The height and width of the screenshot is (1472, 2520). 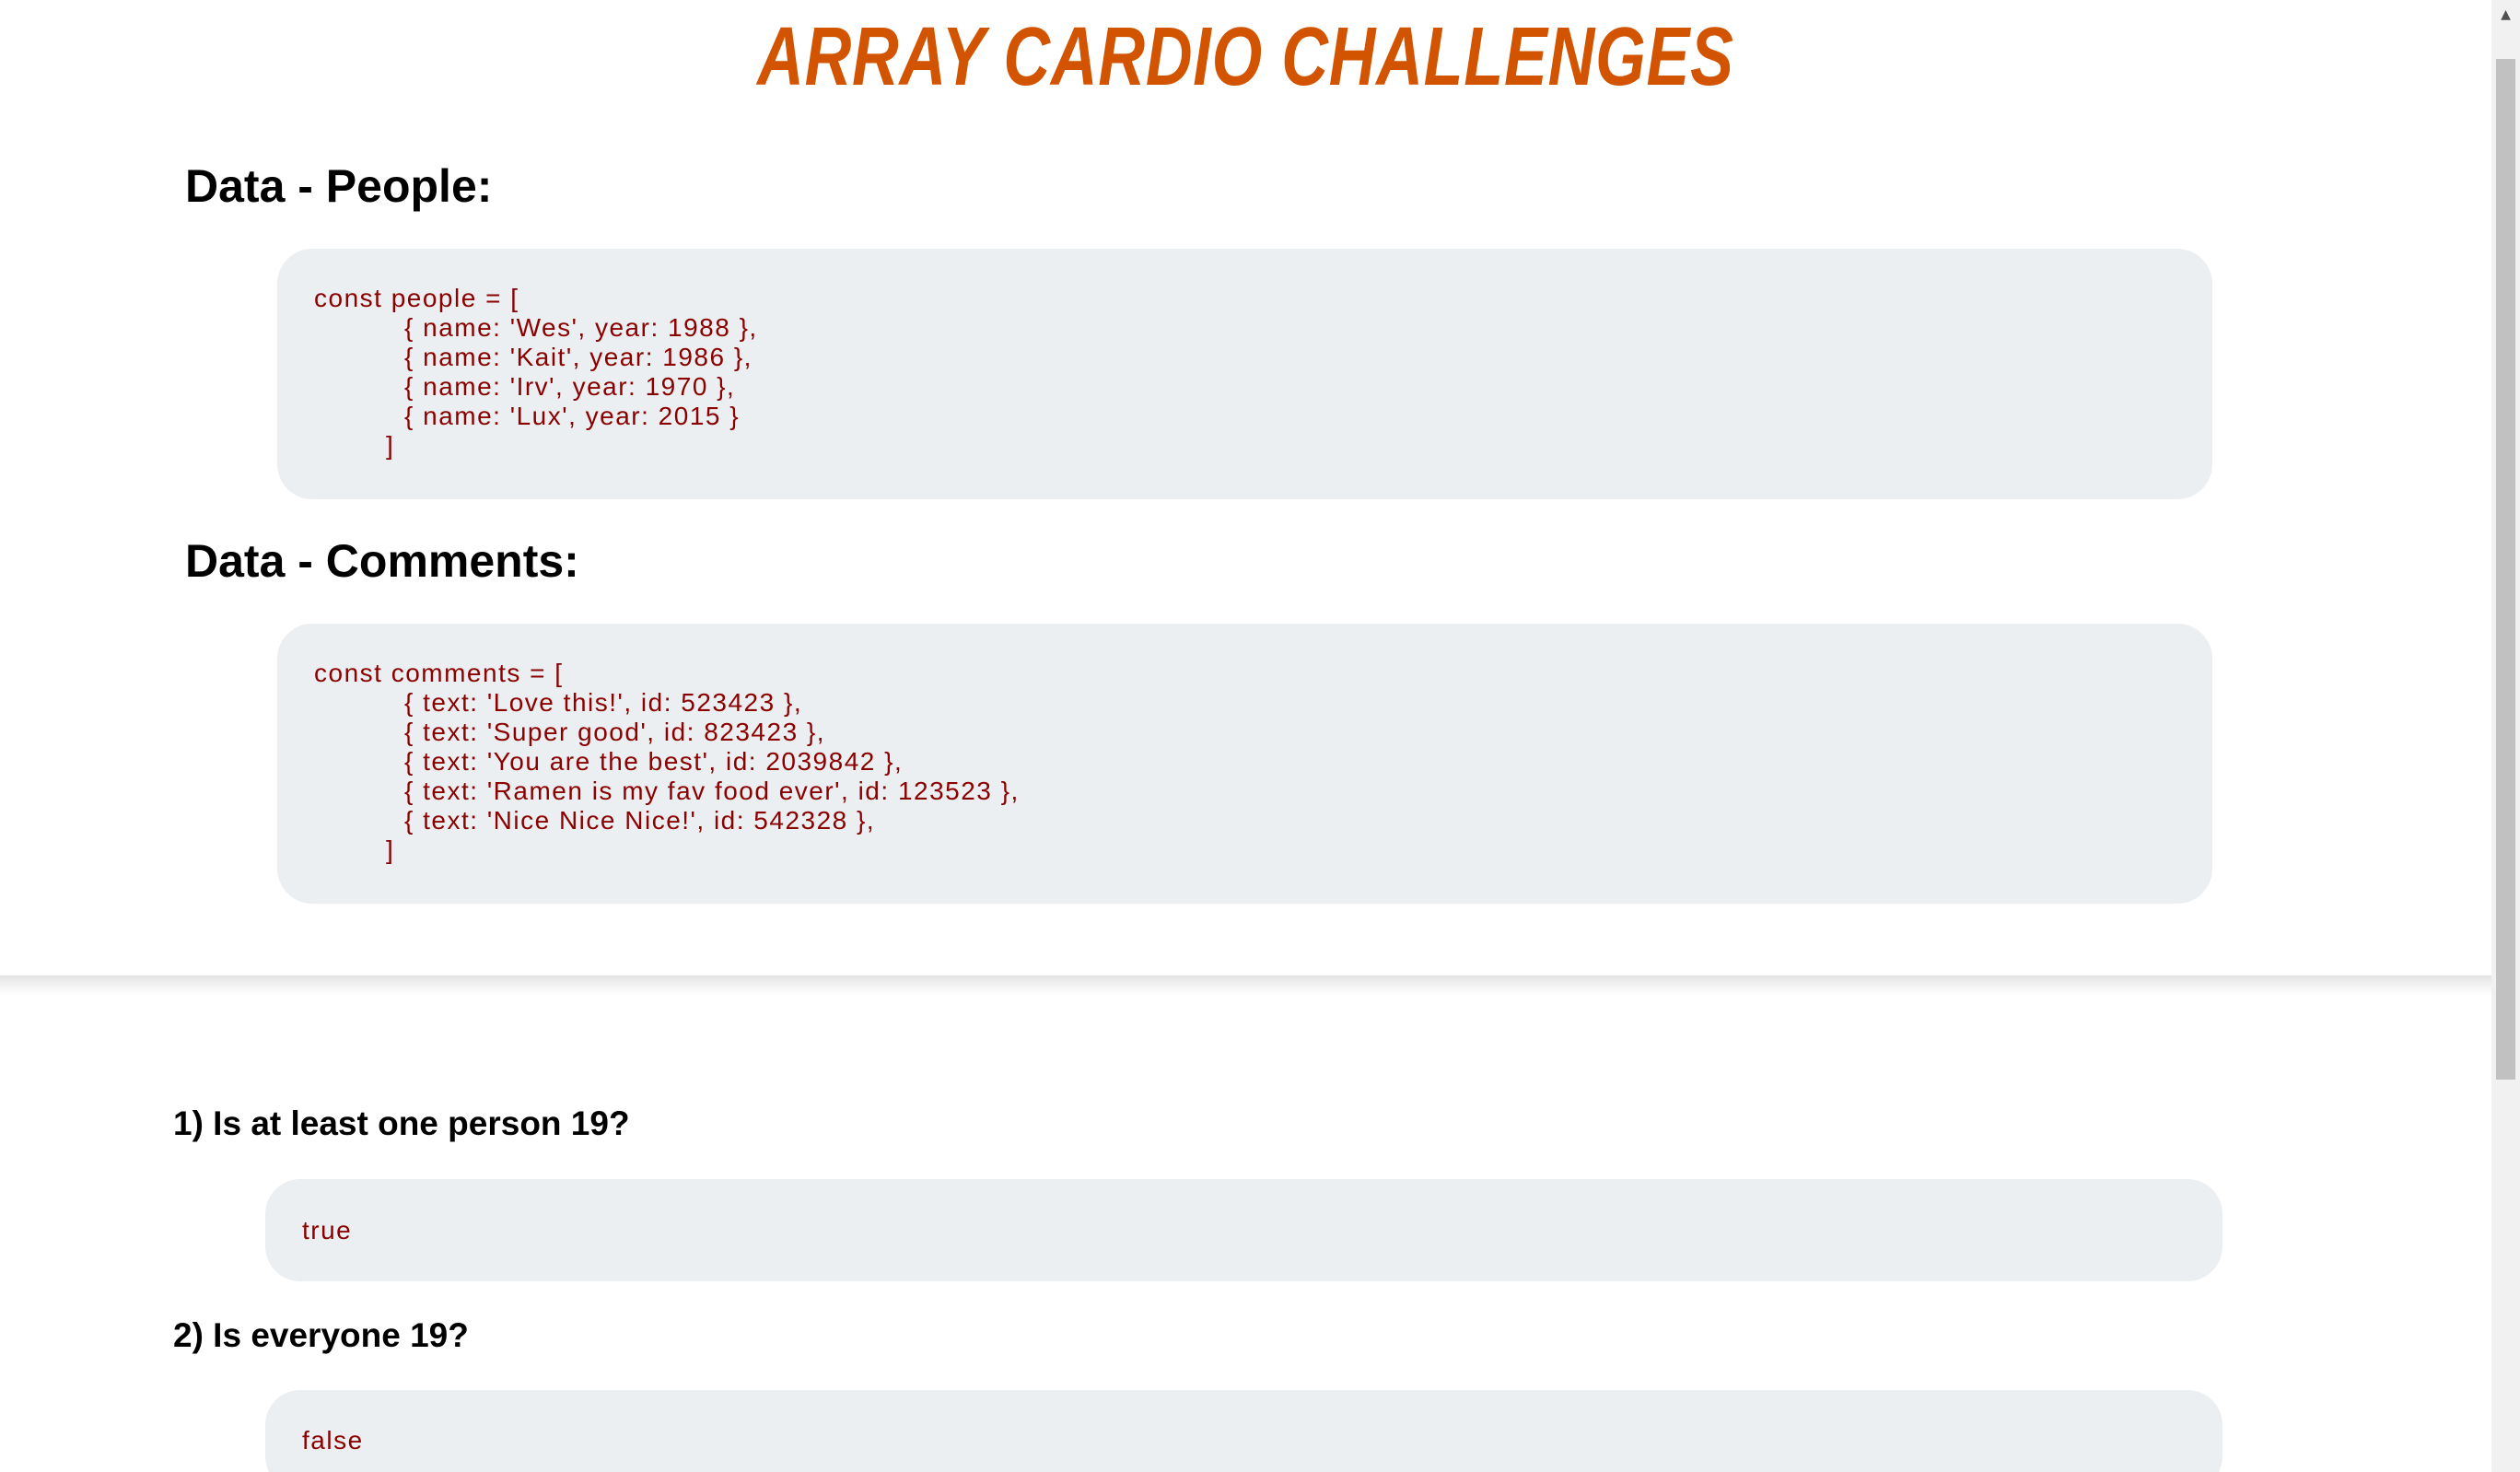 What do you see at coordinates (333, 1440) in the screenshot?
I see `answer-value: false` at bounding box center [333, 1440].